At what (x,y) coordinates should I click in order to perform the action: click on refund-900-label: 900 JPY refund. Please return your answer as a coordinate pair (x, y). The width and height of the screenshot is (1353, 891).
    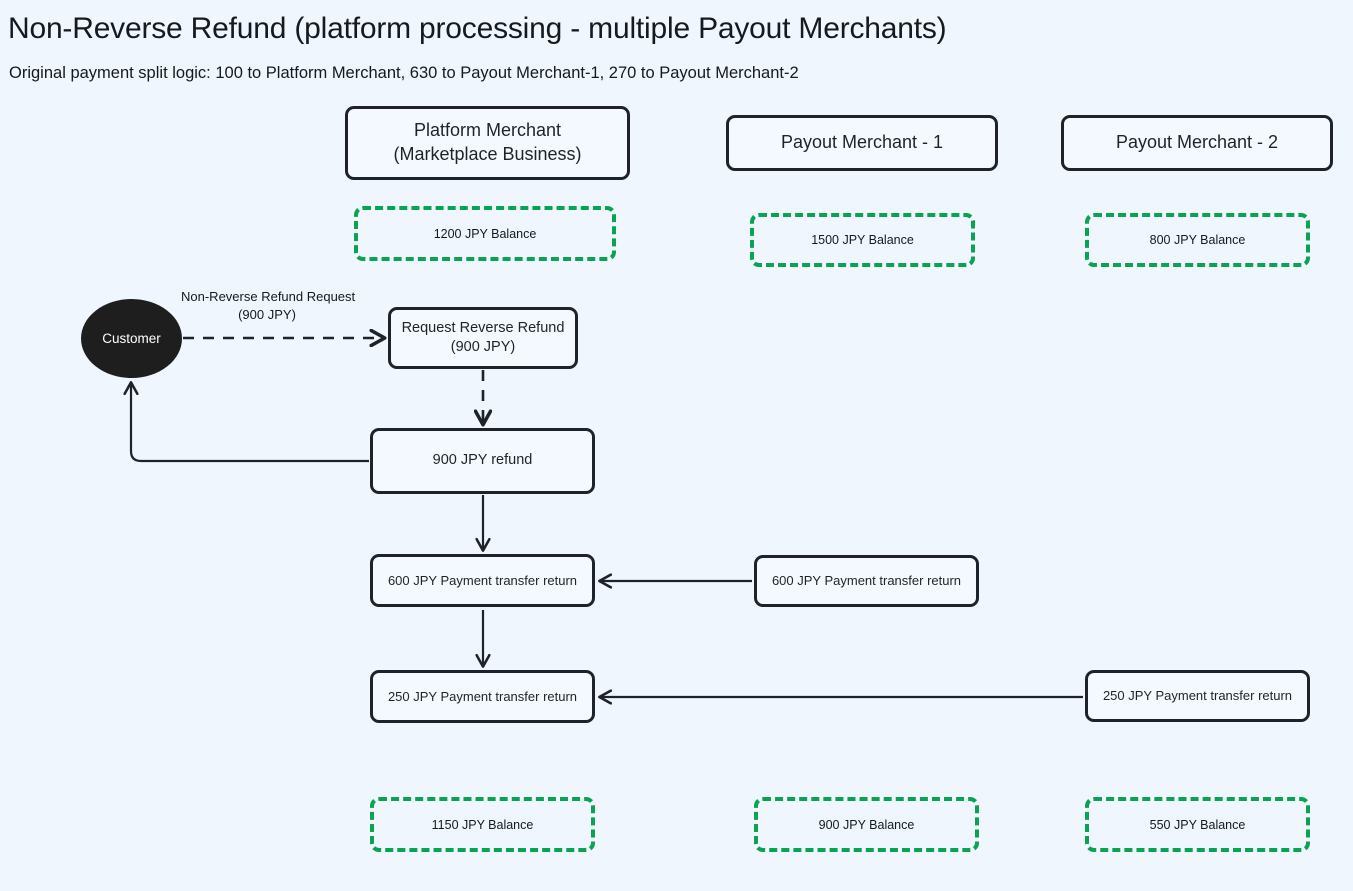
    Looking at the image, I should click on (482, 460).